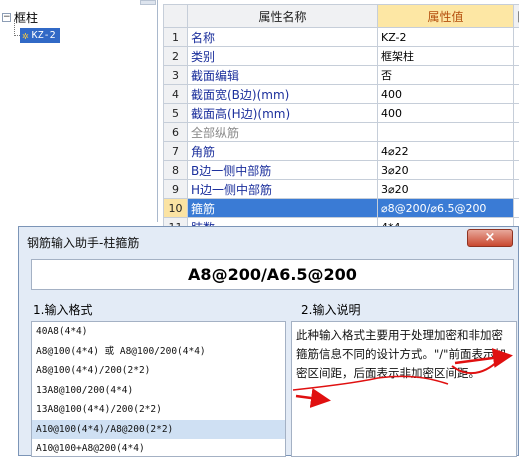  What do you see at coordinates (176, 170) in the screenshot?
I see `row-number: 8` at bounding box center [176, 170].